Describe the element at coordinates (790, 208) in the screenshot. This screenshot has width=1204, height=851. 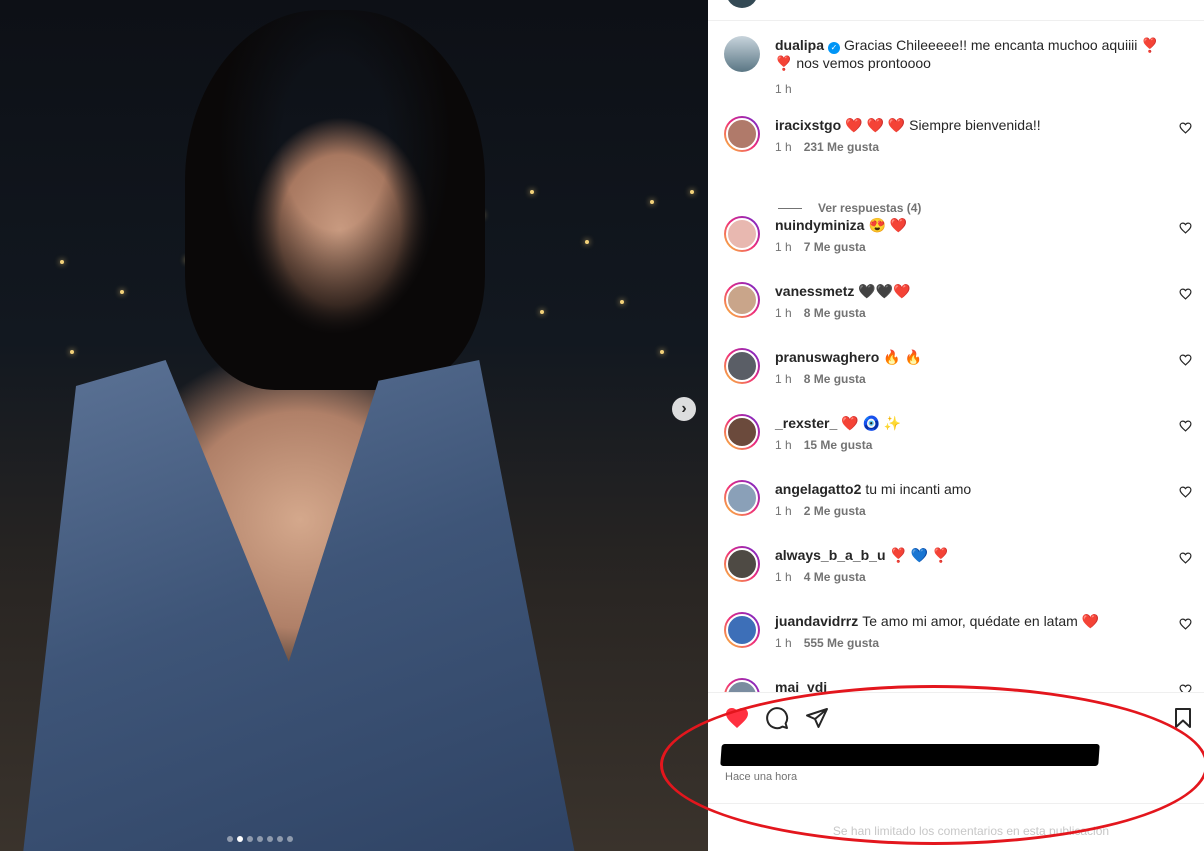
I see `replies-line` at that location.